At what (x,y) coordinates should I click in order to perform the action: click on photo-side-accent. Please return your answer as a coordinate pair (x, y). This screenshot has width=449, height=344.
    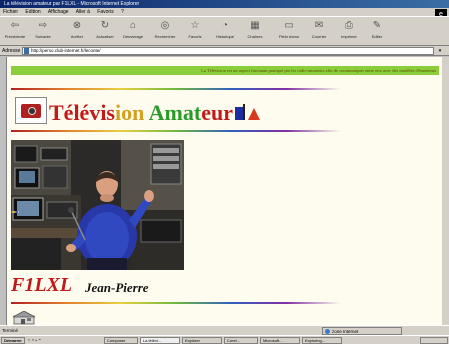
    Looking at the image, I should click on (15, 212).